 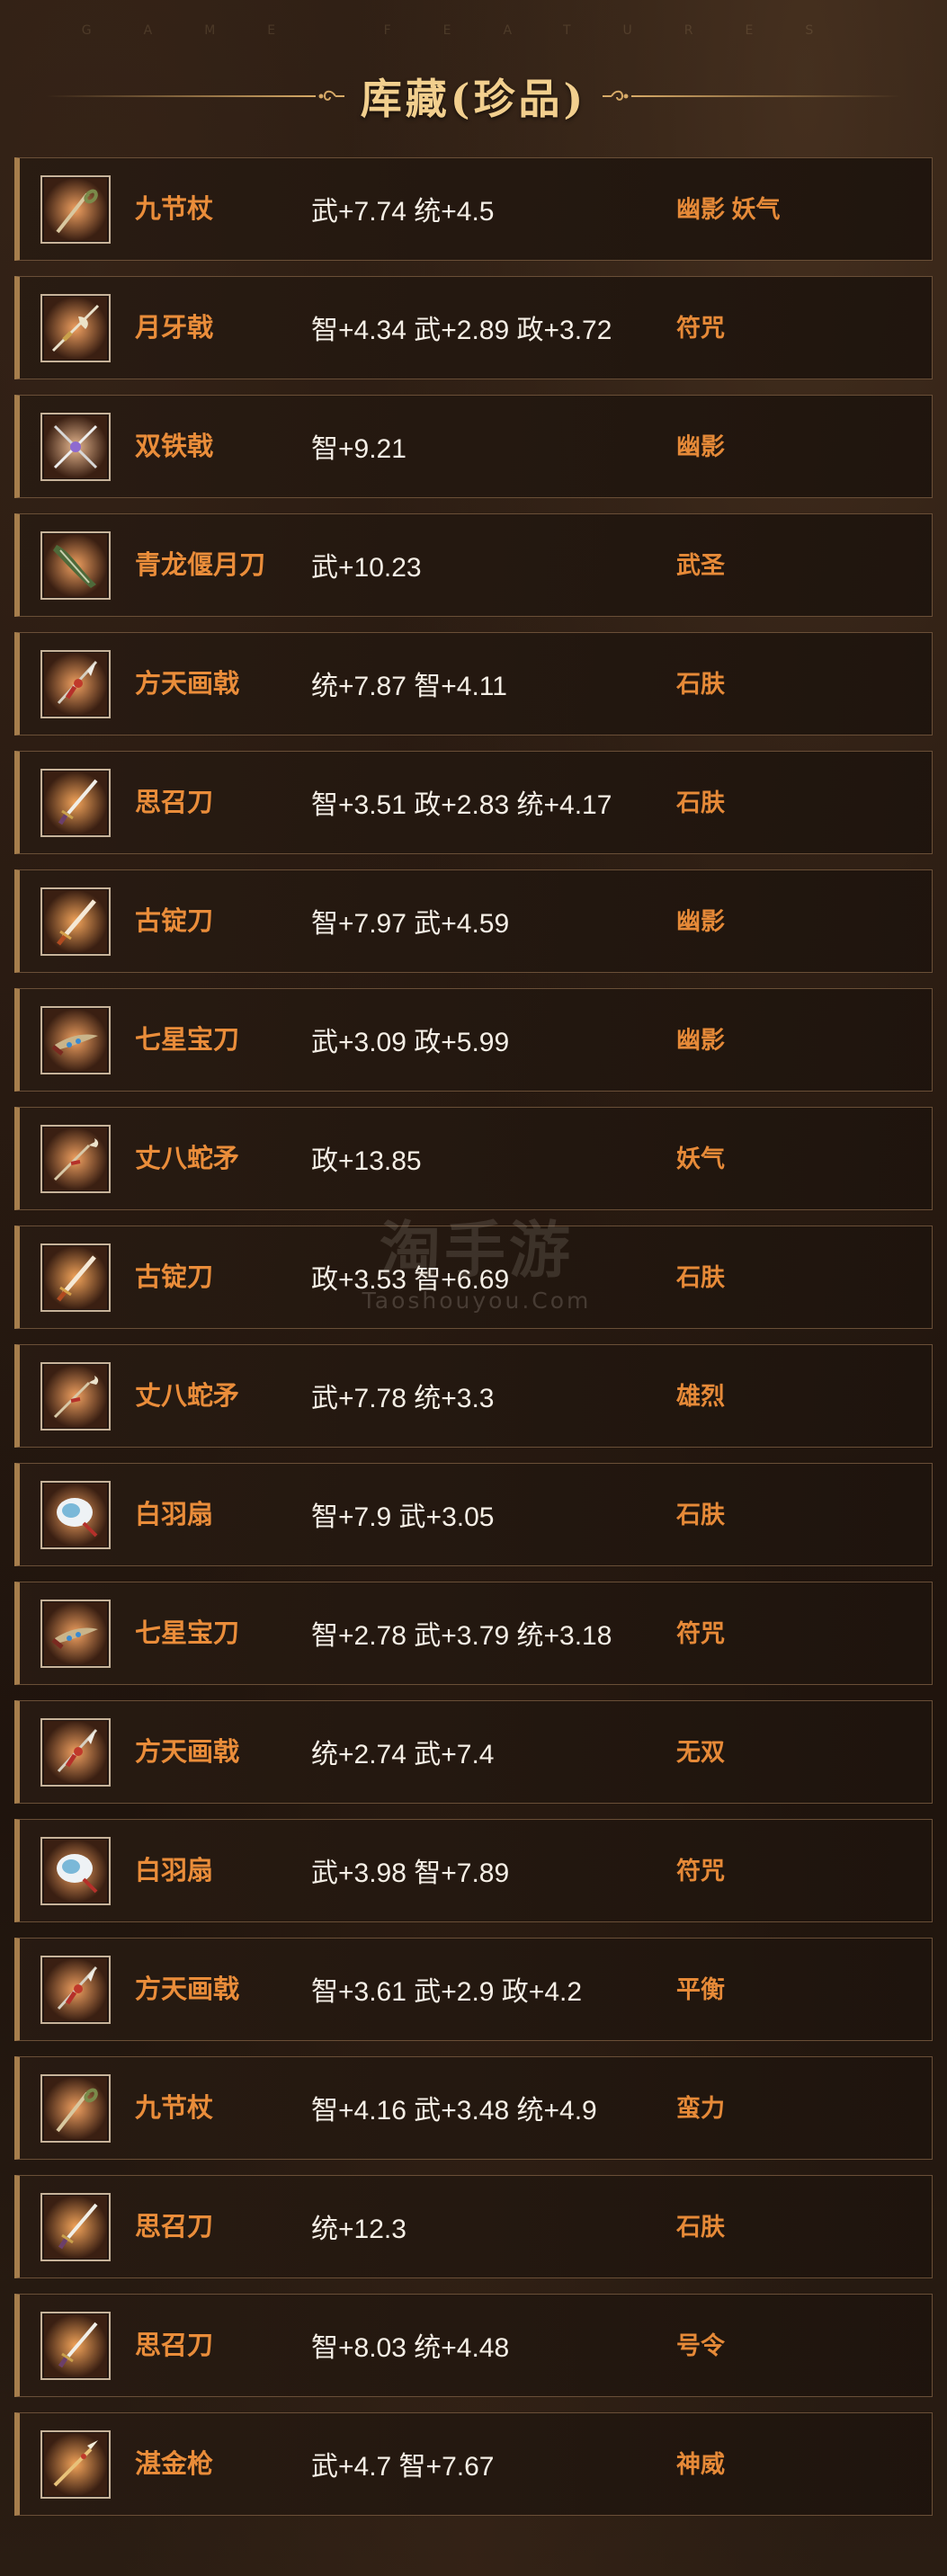 I want to click on header-subtitle: GAME FEATURES, so click(x=473, y=31).